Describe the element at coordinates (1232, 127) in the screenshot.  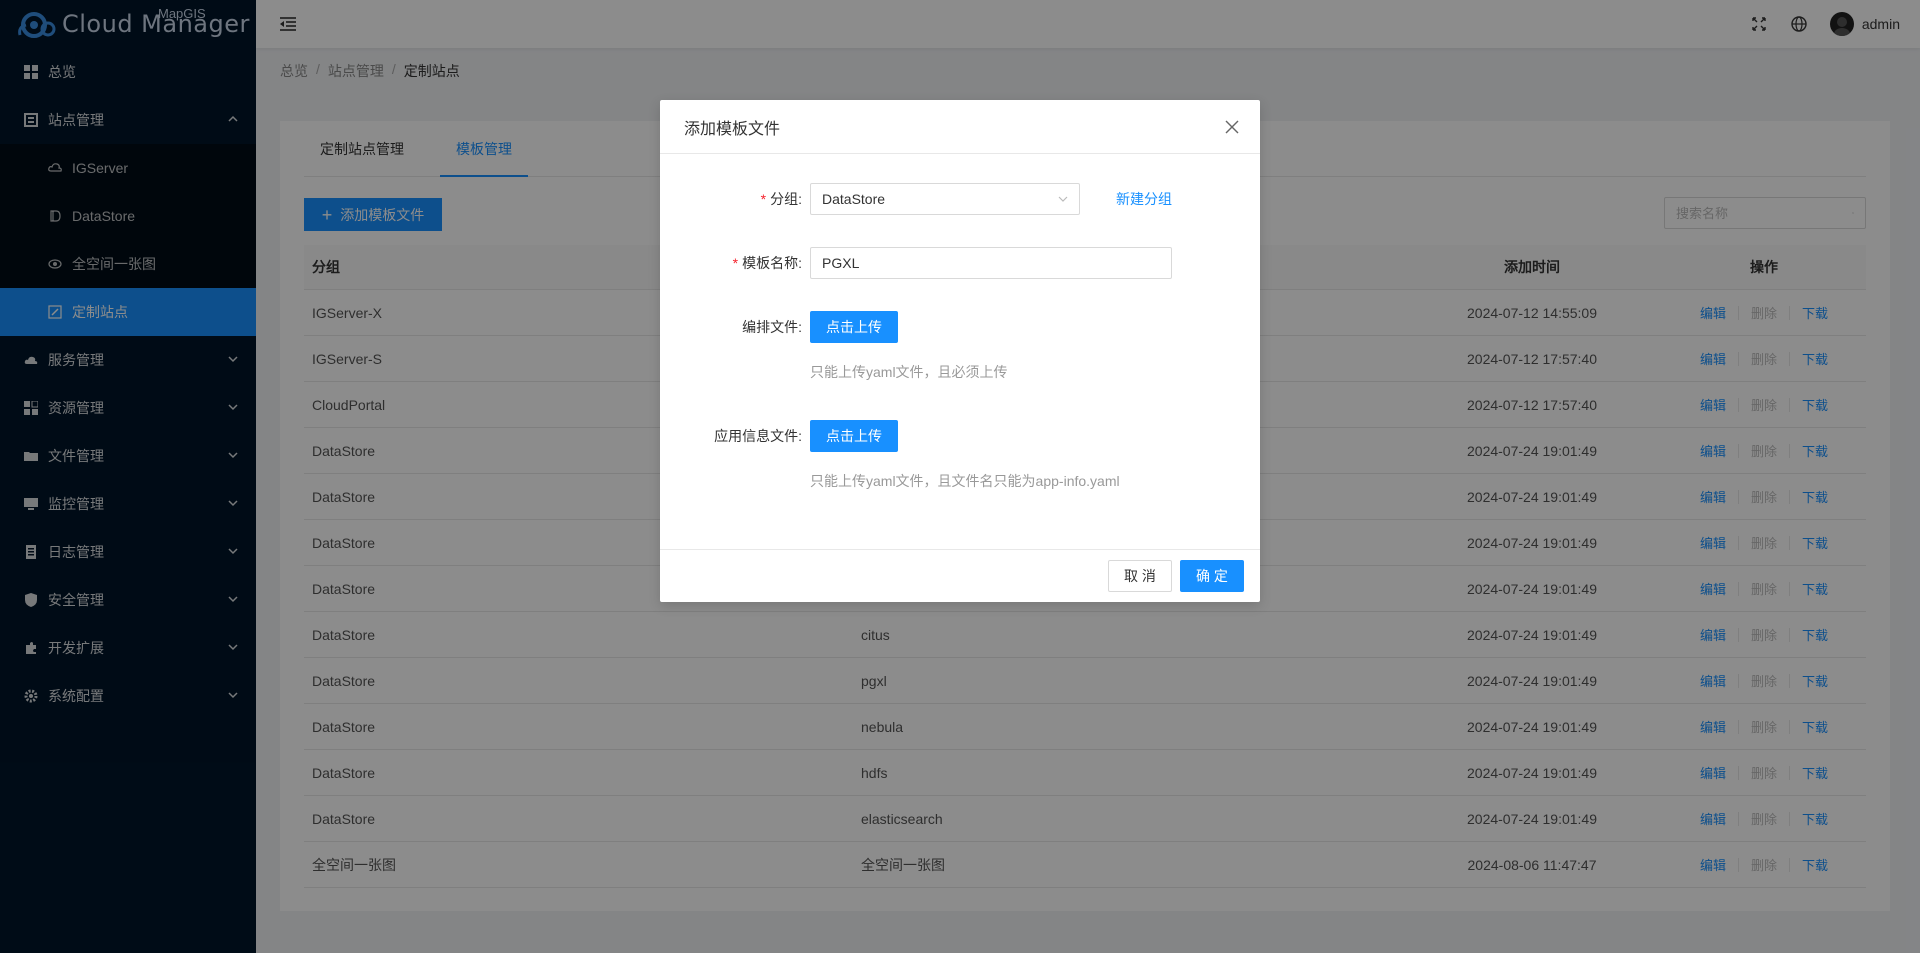
I see `close-icon` at that location.